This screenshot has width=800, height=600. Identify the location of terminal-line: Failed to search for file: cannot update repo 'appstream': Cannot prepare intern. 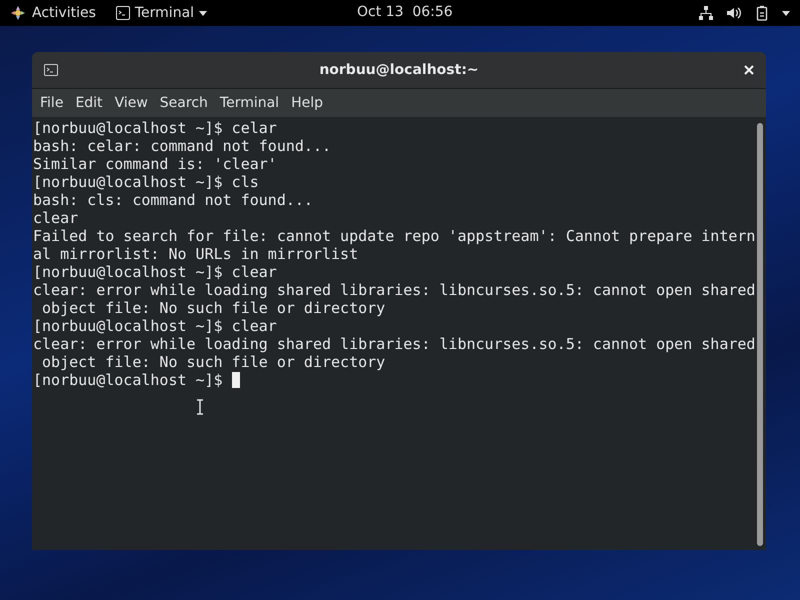
(394, 236).